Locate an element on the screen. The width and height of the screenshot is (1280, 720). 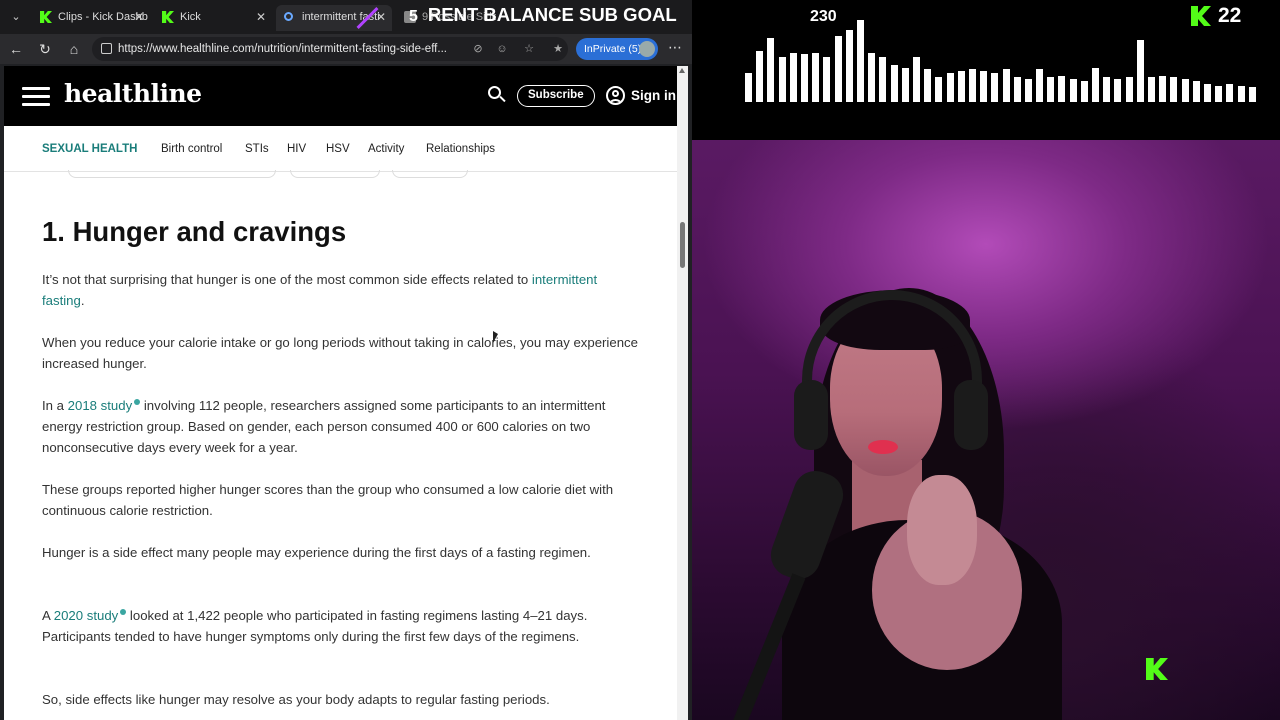
site-header: healthline Subscribe Sign in is located at coordinates (340, 96).